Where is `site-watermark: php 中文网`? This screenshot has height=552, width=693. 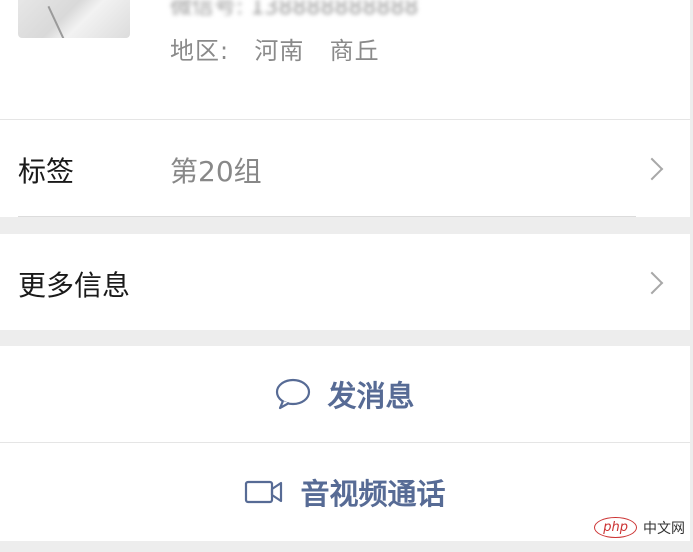
site-watermark: php 中文网 is located at coordinates (639, 527).